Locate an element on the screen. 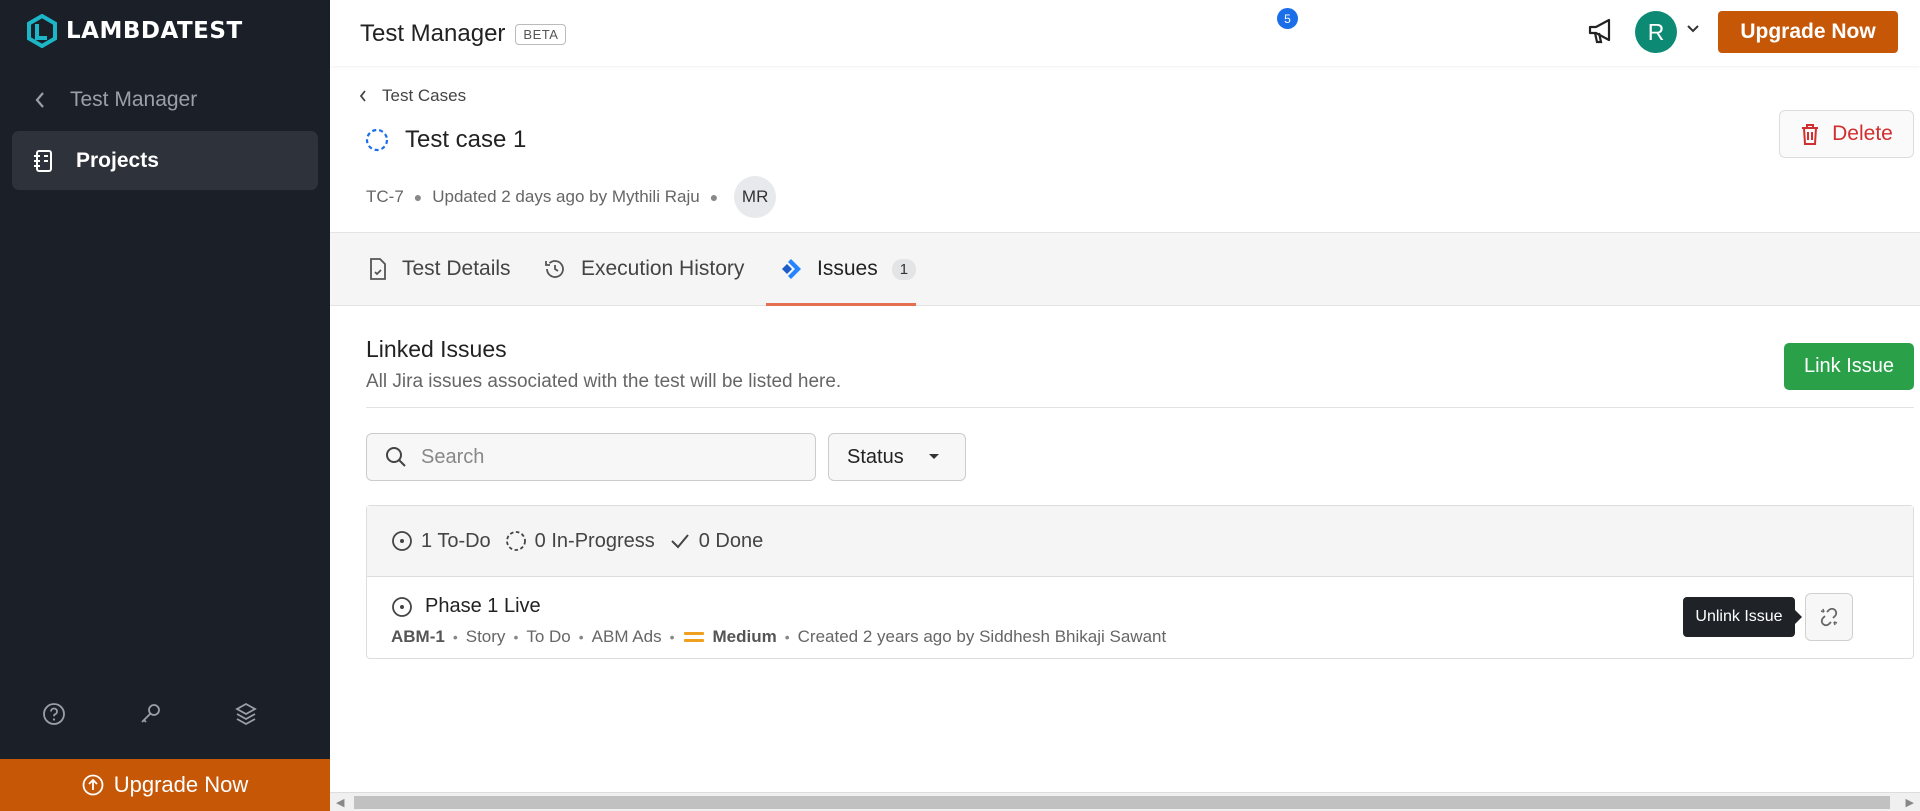 The width and height of the screenshot is (1920, 811). unlink-tooltip: Unlink Issue is located at coordinates (1742, 617).